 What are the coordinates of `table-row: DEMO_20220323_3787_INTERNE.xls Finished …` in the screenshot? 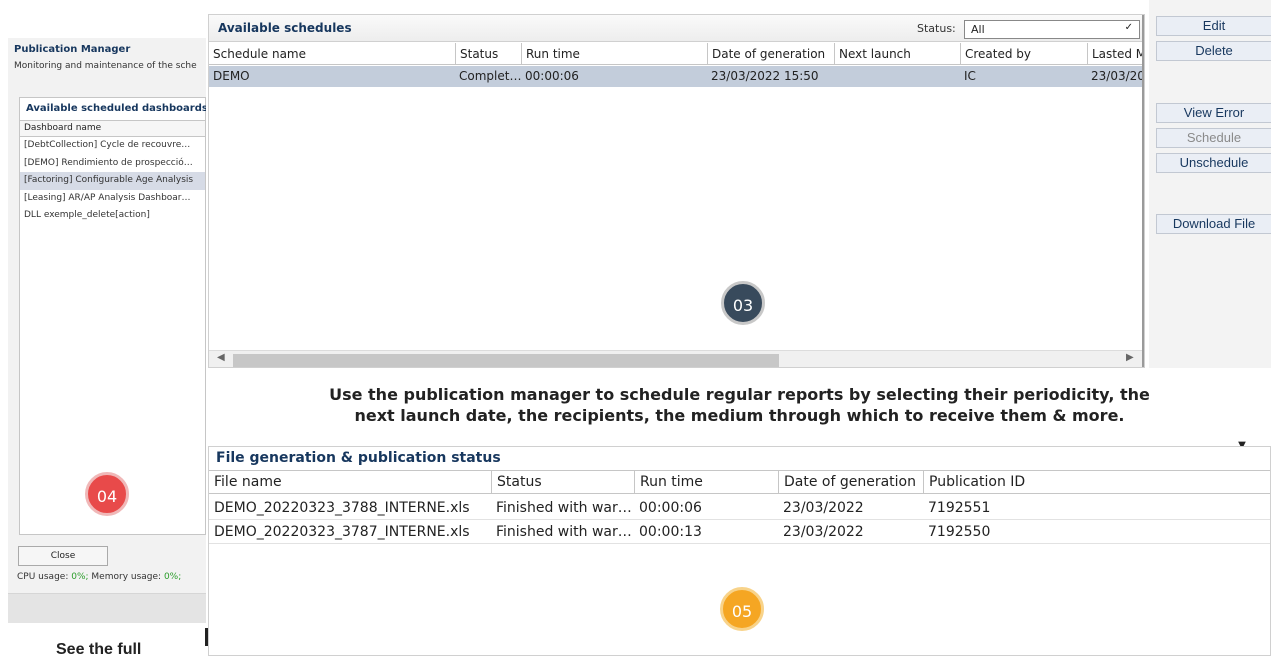 It's located at (739, 532).